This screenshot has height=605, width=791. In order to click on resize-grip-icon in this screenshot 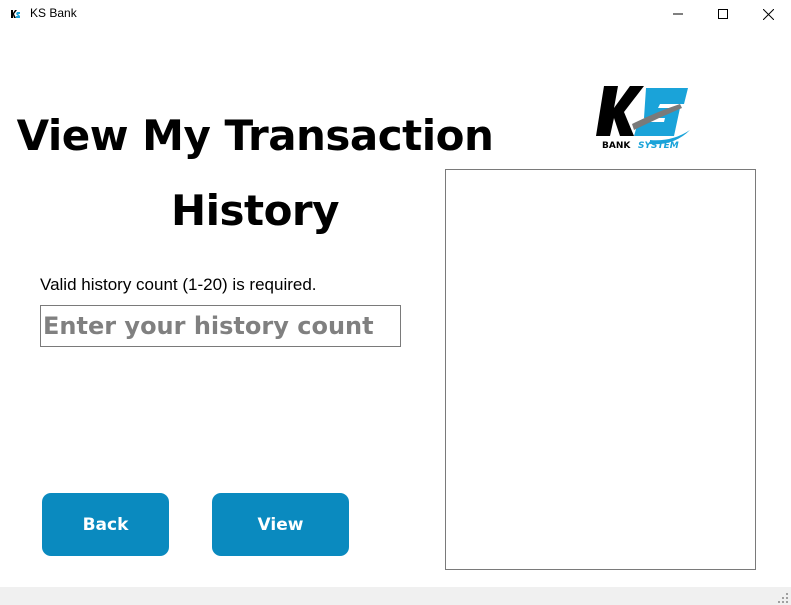, I will do `click(783, 598)`.